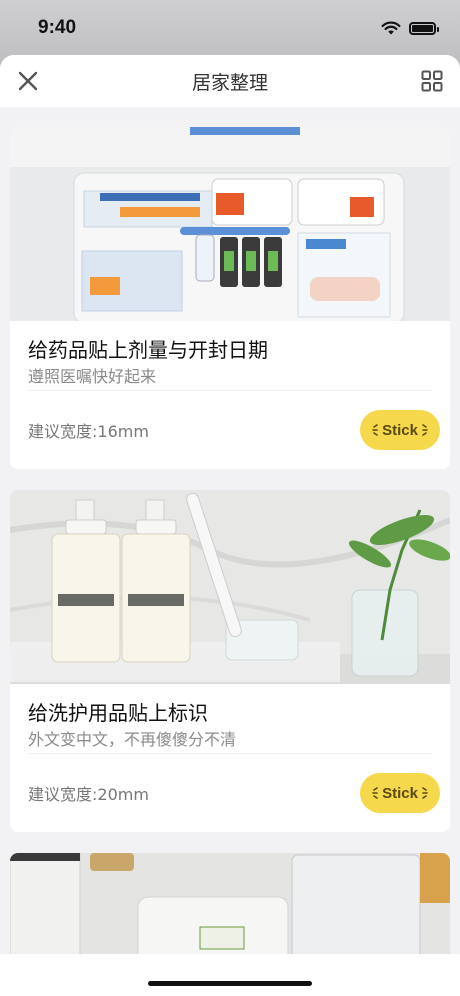 This screenshot has width=460, height=996. What do you see at coordinates (230, 378) in the screenshot?
I see `card-subtitle: 遵照医嘱快好起来` at bounding box center [230, 378].